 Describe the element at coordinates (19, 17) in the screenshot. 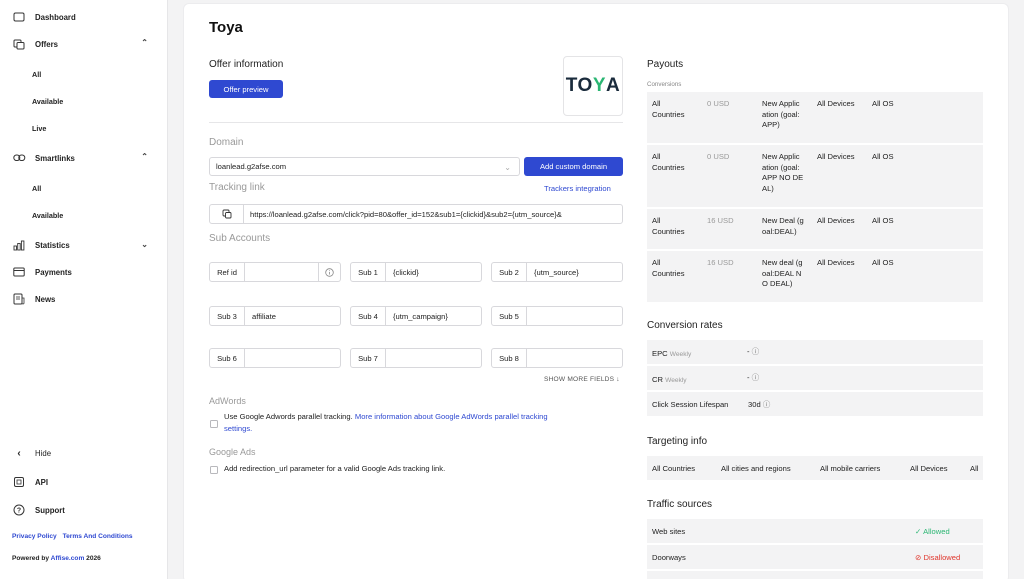

I see `dashboard-icon` at that location.